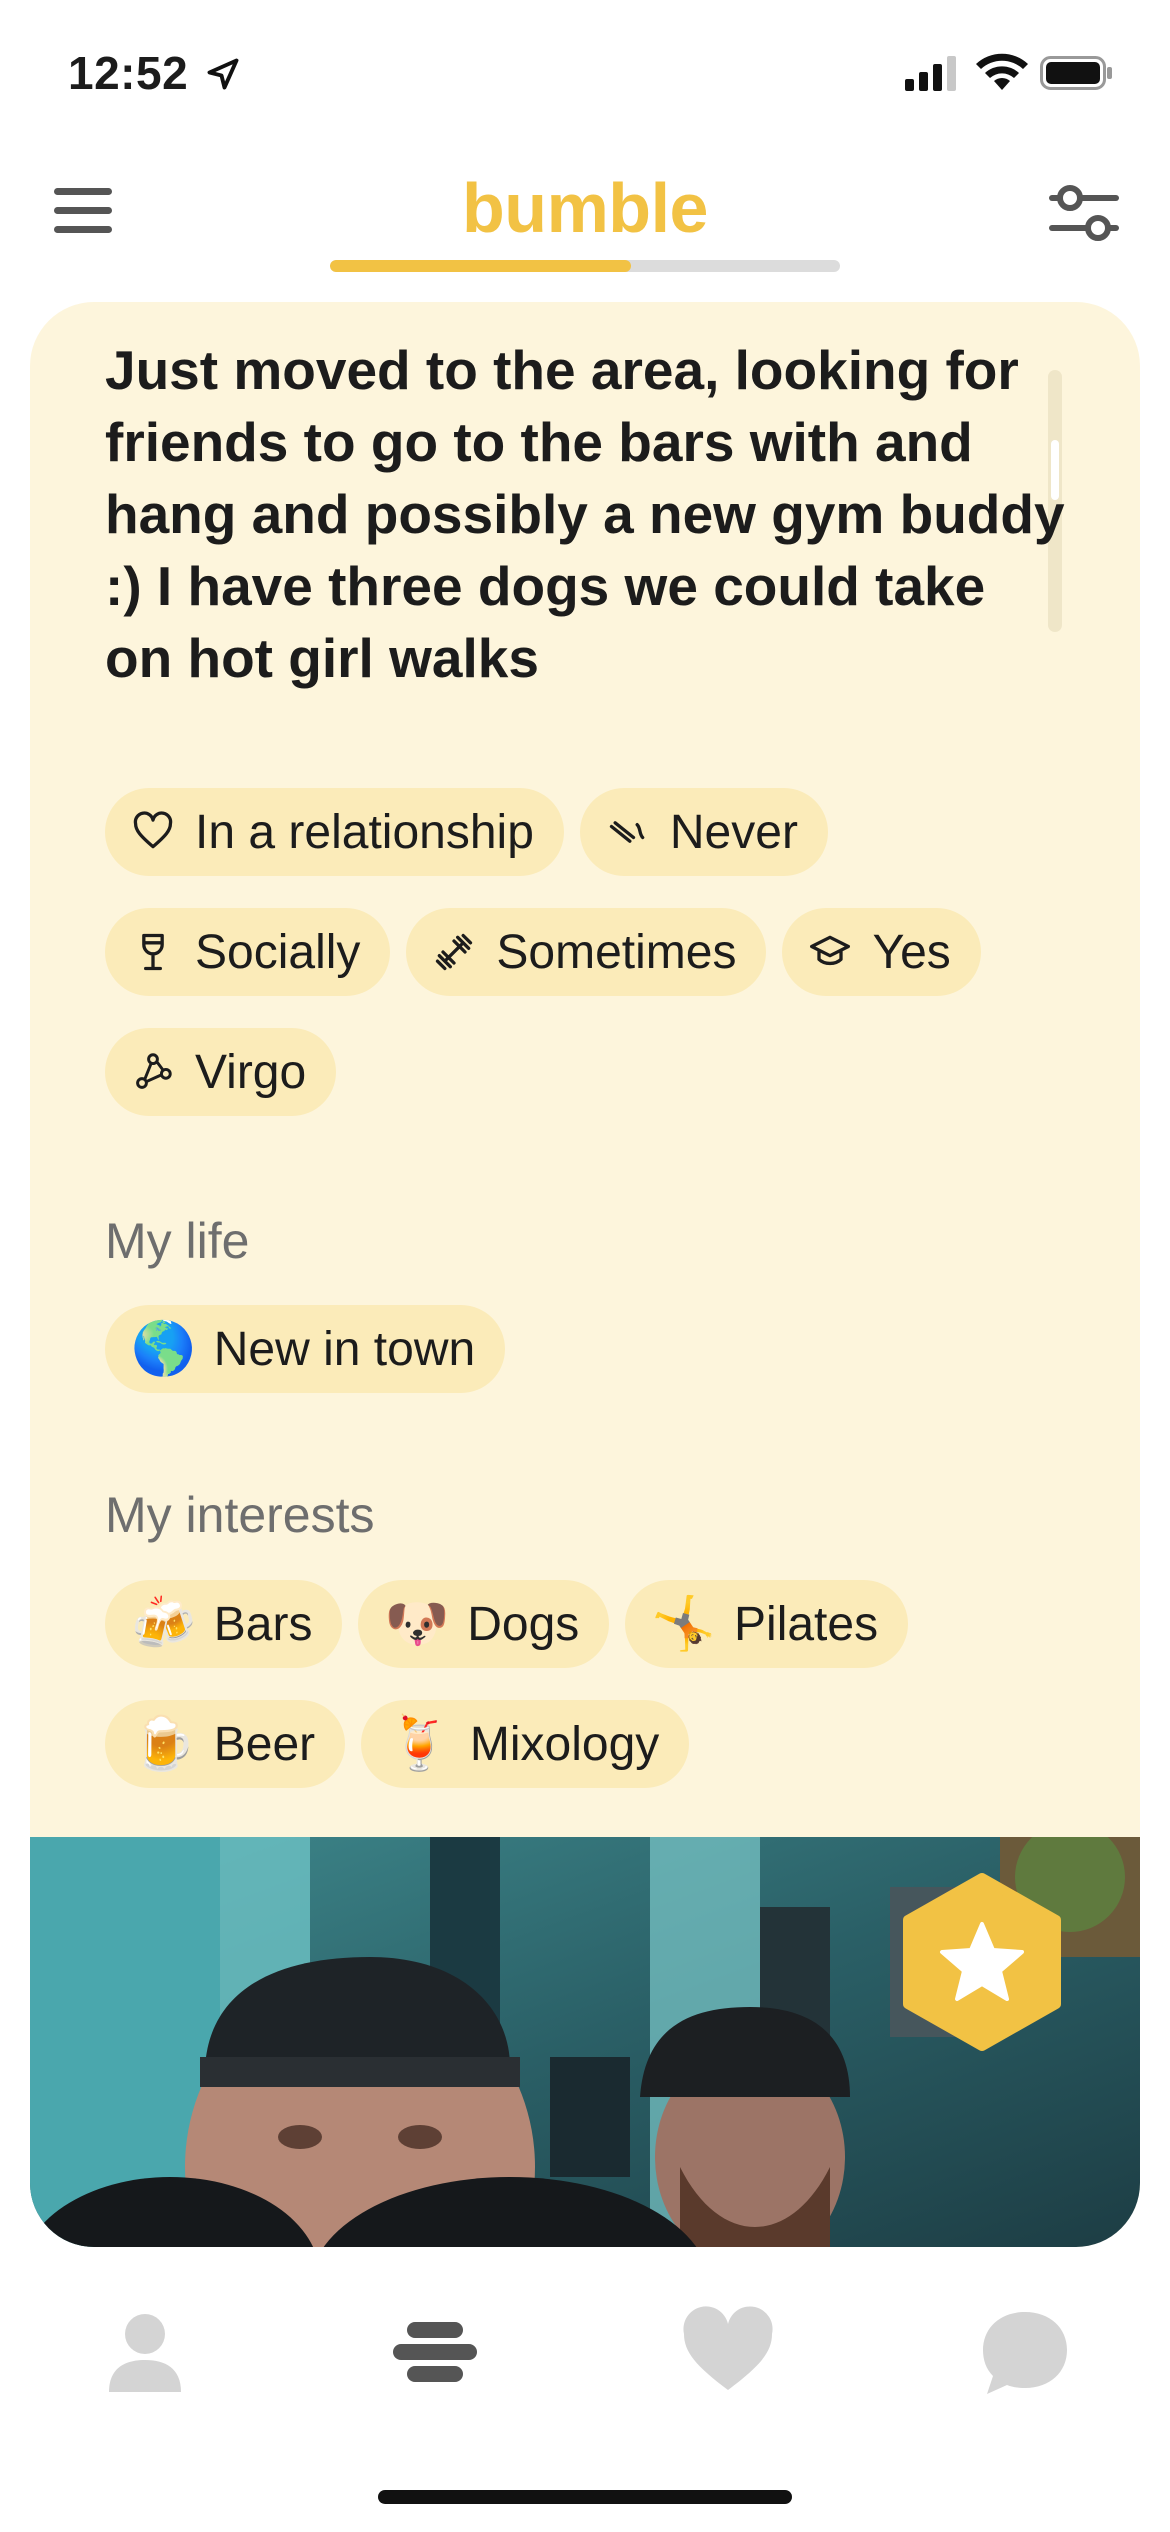 Image resolution: width=1170 pixels, height=2532 pixels. I want to click on top-header: bumble, so click(585, 225).